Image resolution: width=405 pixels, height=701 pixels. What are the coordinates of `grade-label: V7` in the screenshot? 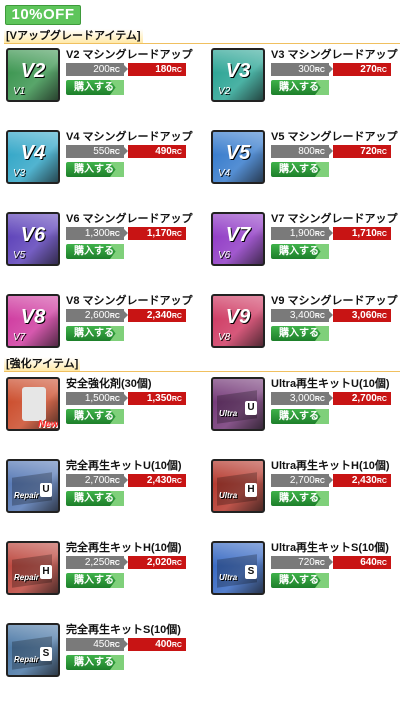 It's located at (238, 235).